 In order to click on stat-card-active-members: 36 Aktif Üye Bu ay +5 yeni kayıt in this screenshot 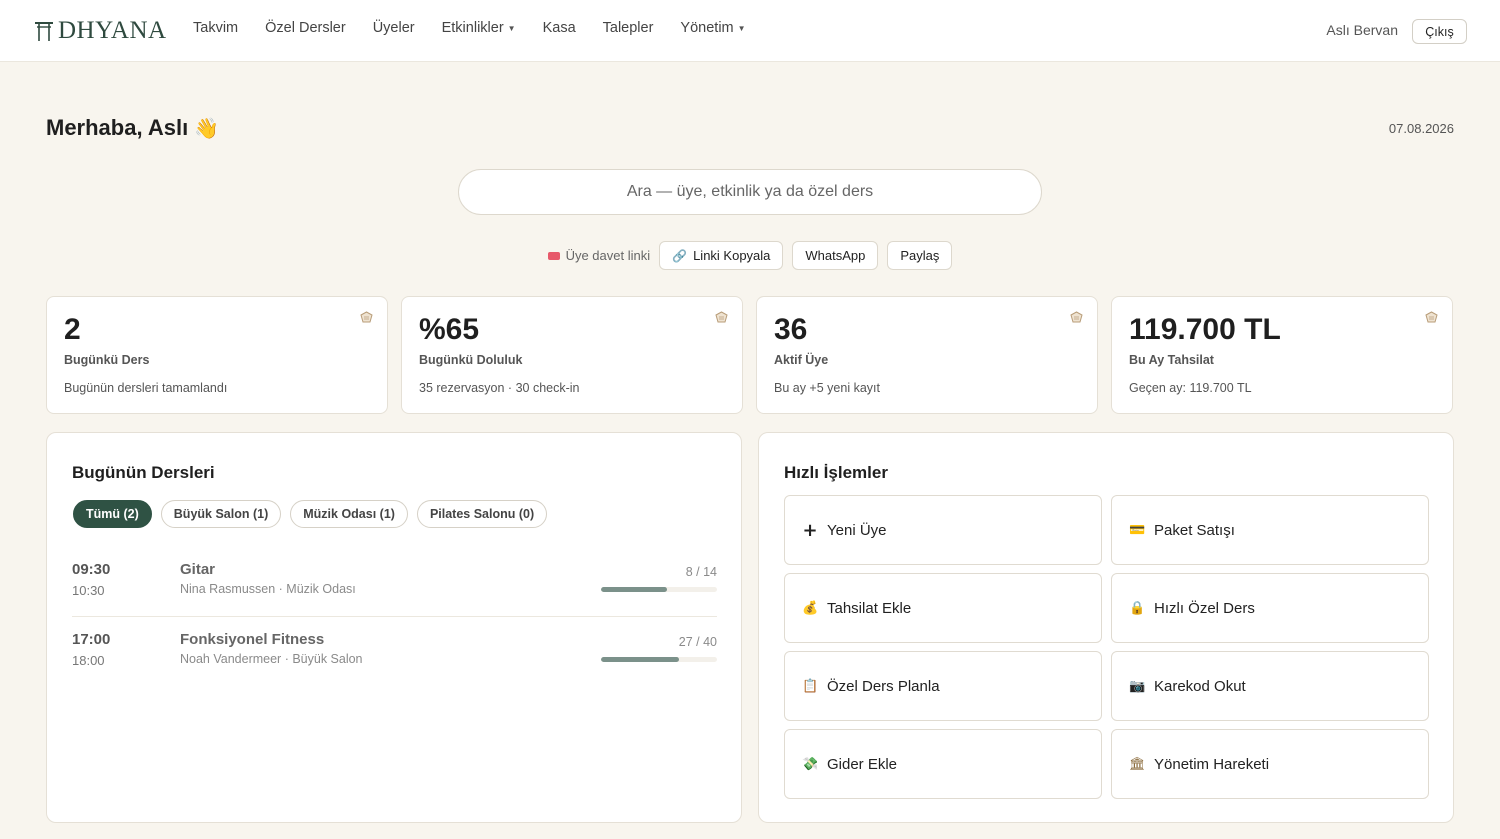, I will do `click(927, 355)`.